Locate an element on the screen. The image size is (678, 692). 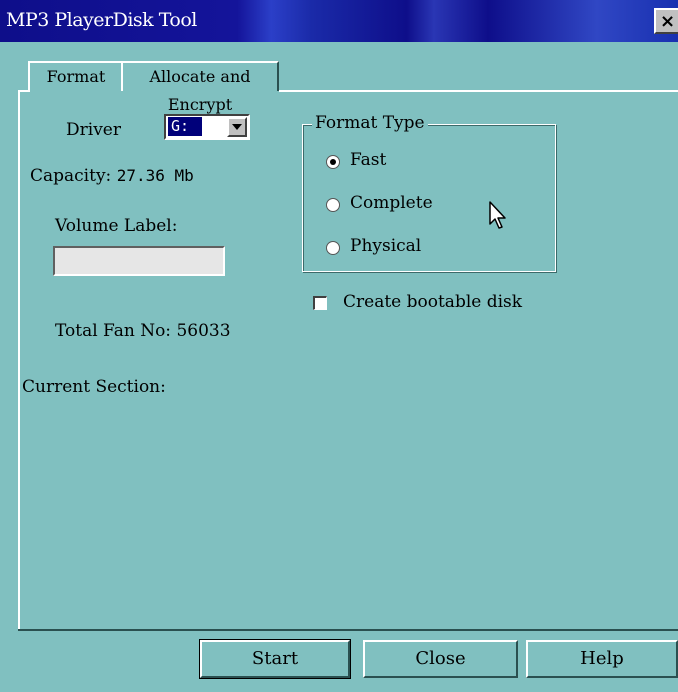
help-button: Help is located at coordinates (602, 659).